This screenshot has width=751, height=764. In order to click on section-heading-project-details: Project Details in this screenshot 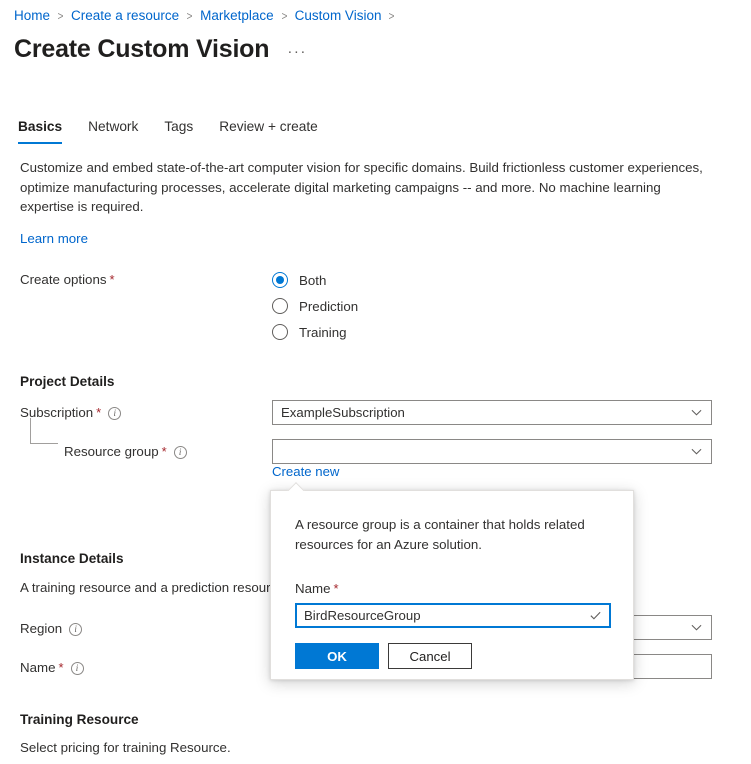, I will do `click(67, 381)`.